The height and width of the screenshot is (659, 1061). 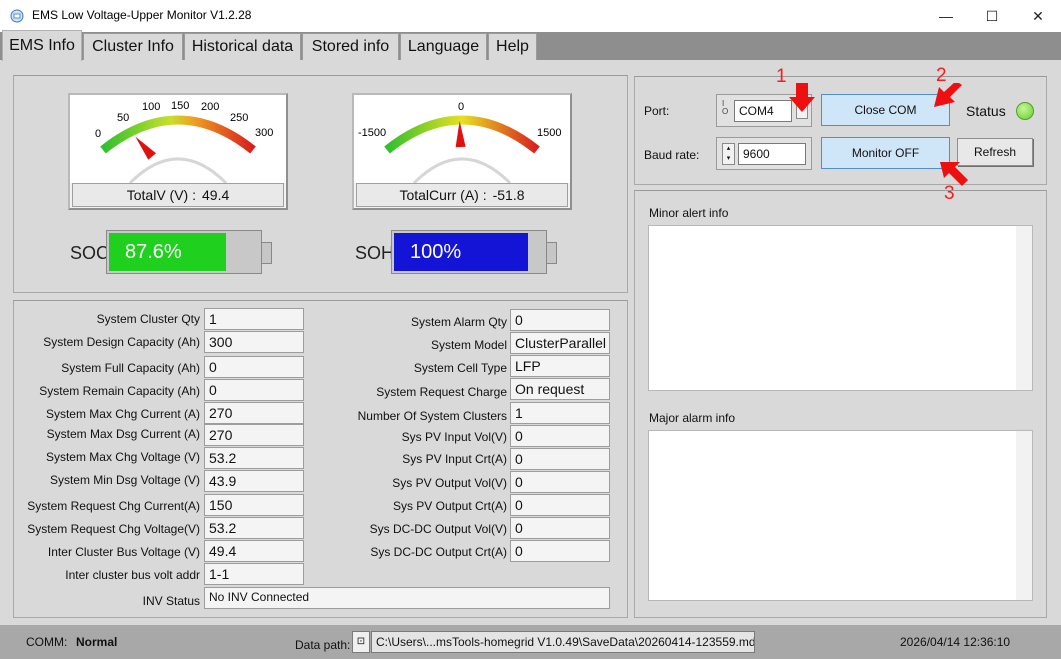 What do you see at coordinates (407, 598) in the screenshot?
I see `inv-status-value: No INV Connected` at bounding box center [407, 598].